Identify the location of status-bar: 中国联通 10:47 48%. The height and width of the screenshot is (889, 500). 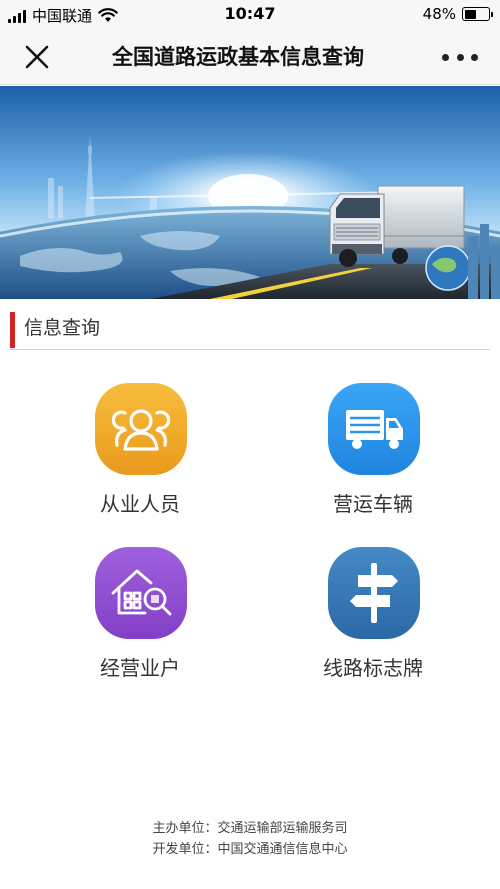
(250, 15).